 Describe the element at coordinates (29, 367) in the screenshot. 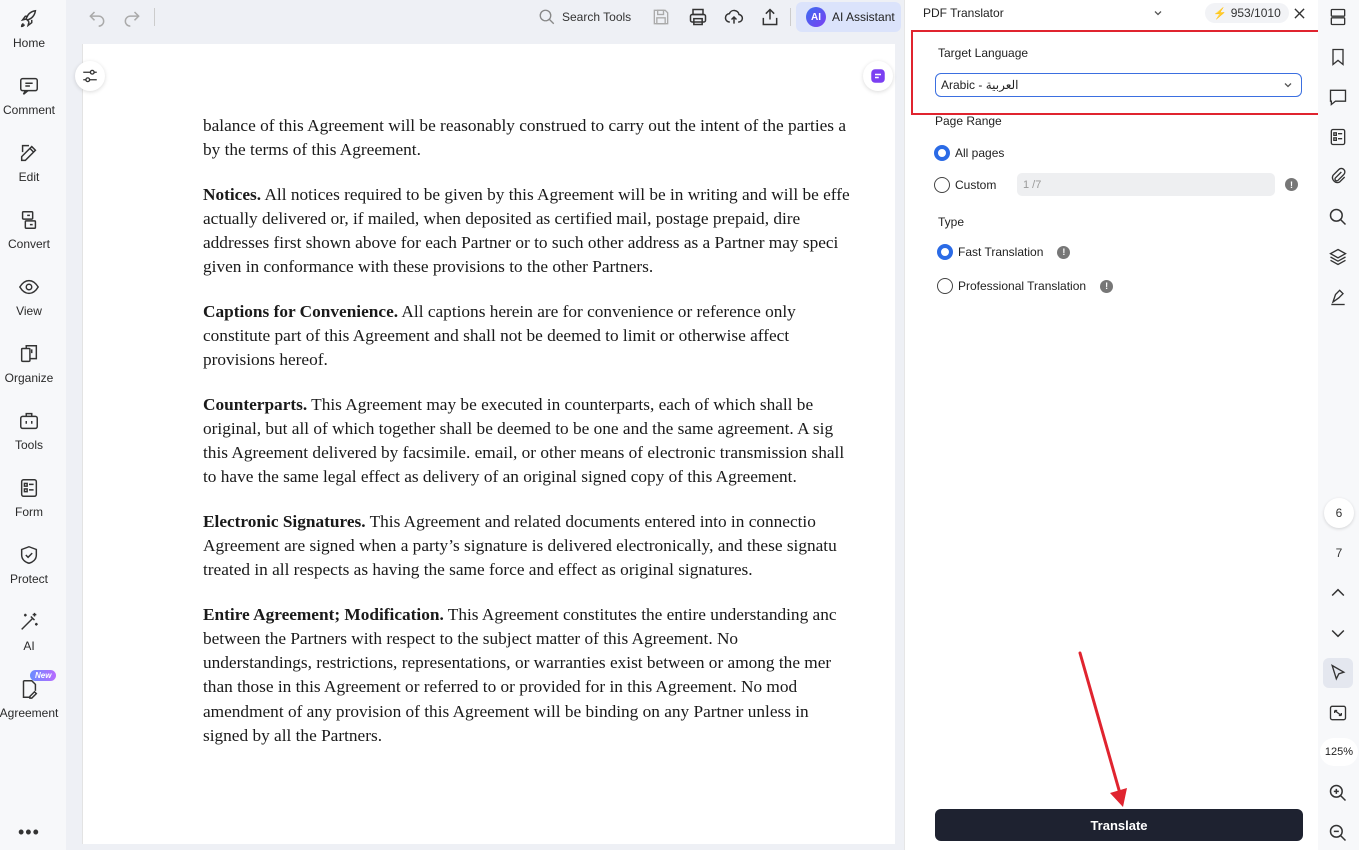

I see `sidebar-item-organize: Organize` at that location.